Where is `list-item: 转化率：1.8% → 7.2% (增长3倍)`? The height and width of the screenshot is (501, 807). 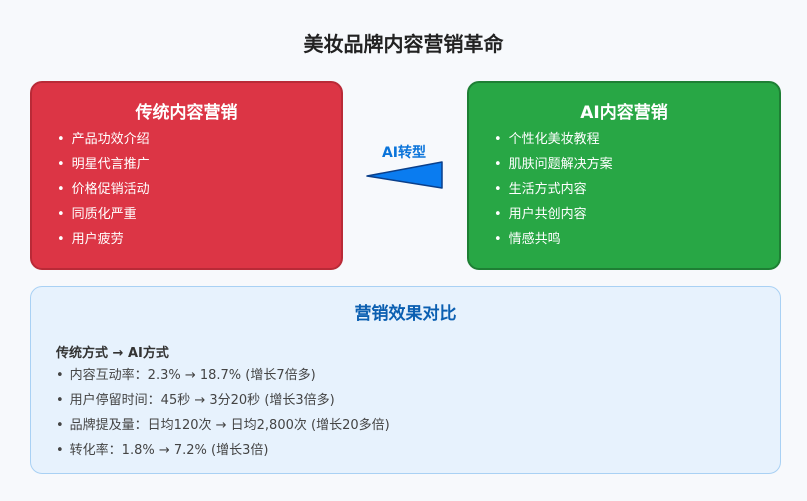
list-item: 转化率：1.8% → 7.2% (增长3倍) is located at coordinates (223, 454).